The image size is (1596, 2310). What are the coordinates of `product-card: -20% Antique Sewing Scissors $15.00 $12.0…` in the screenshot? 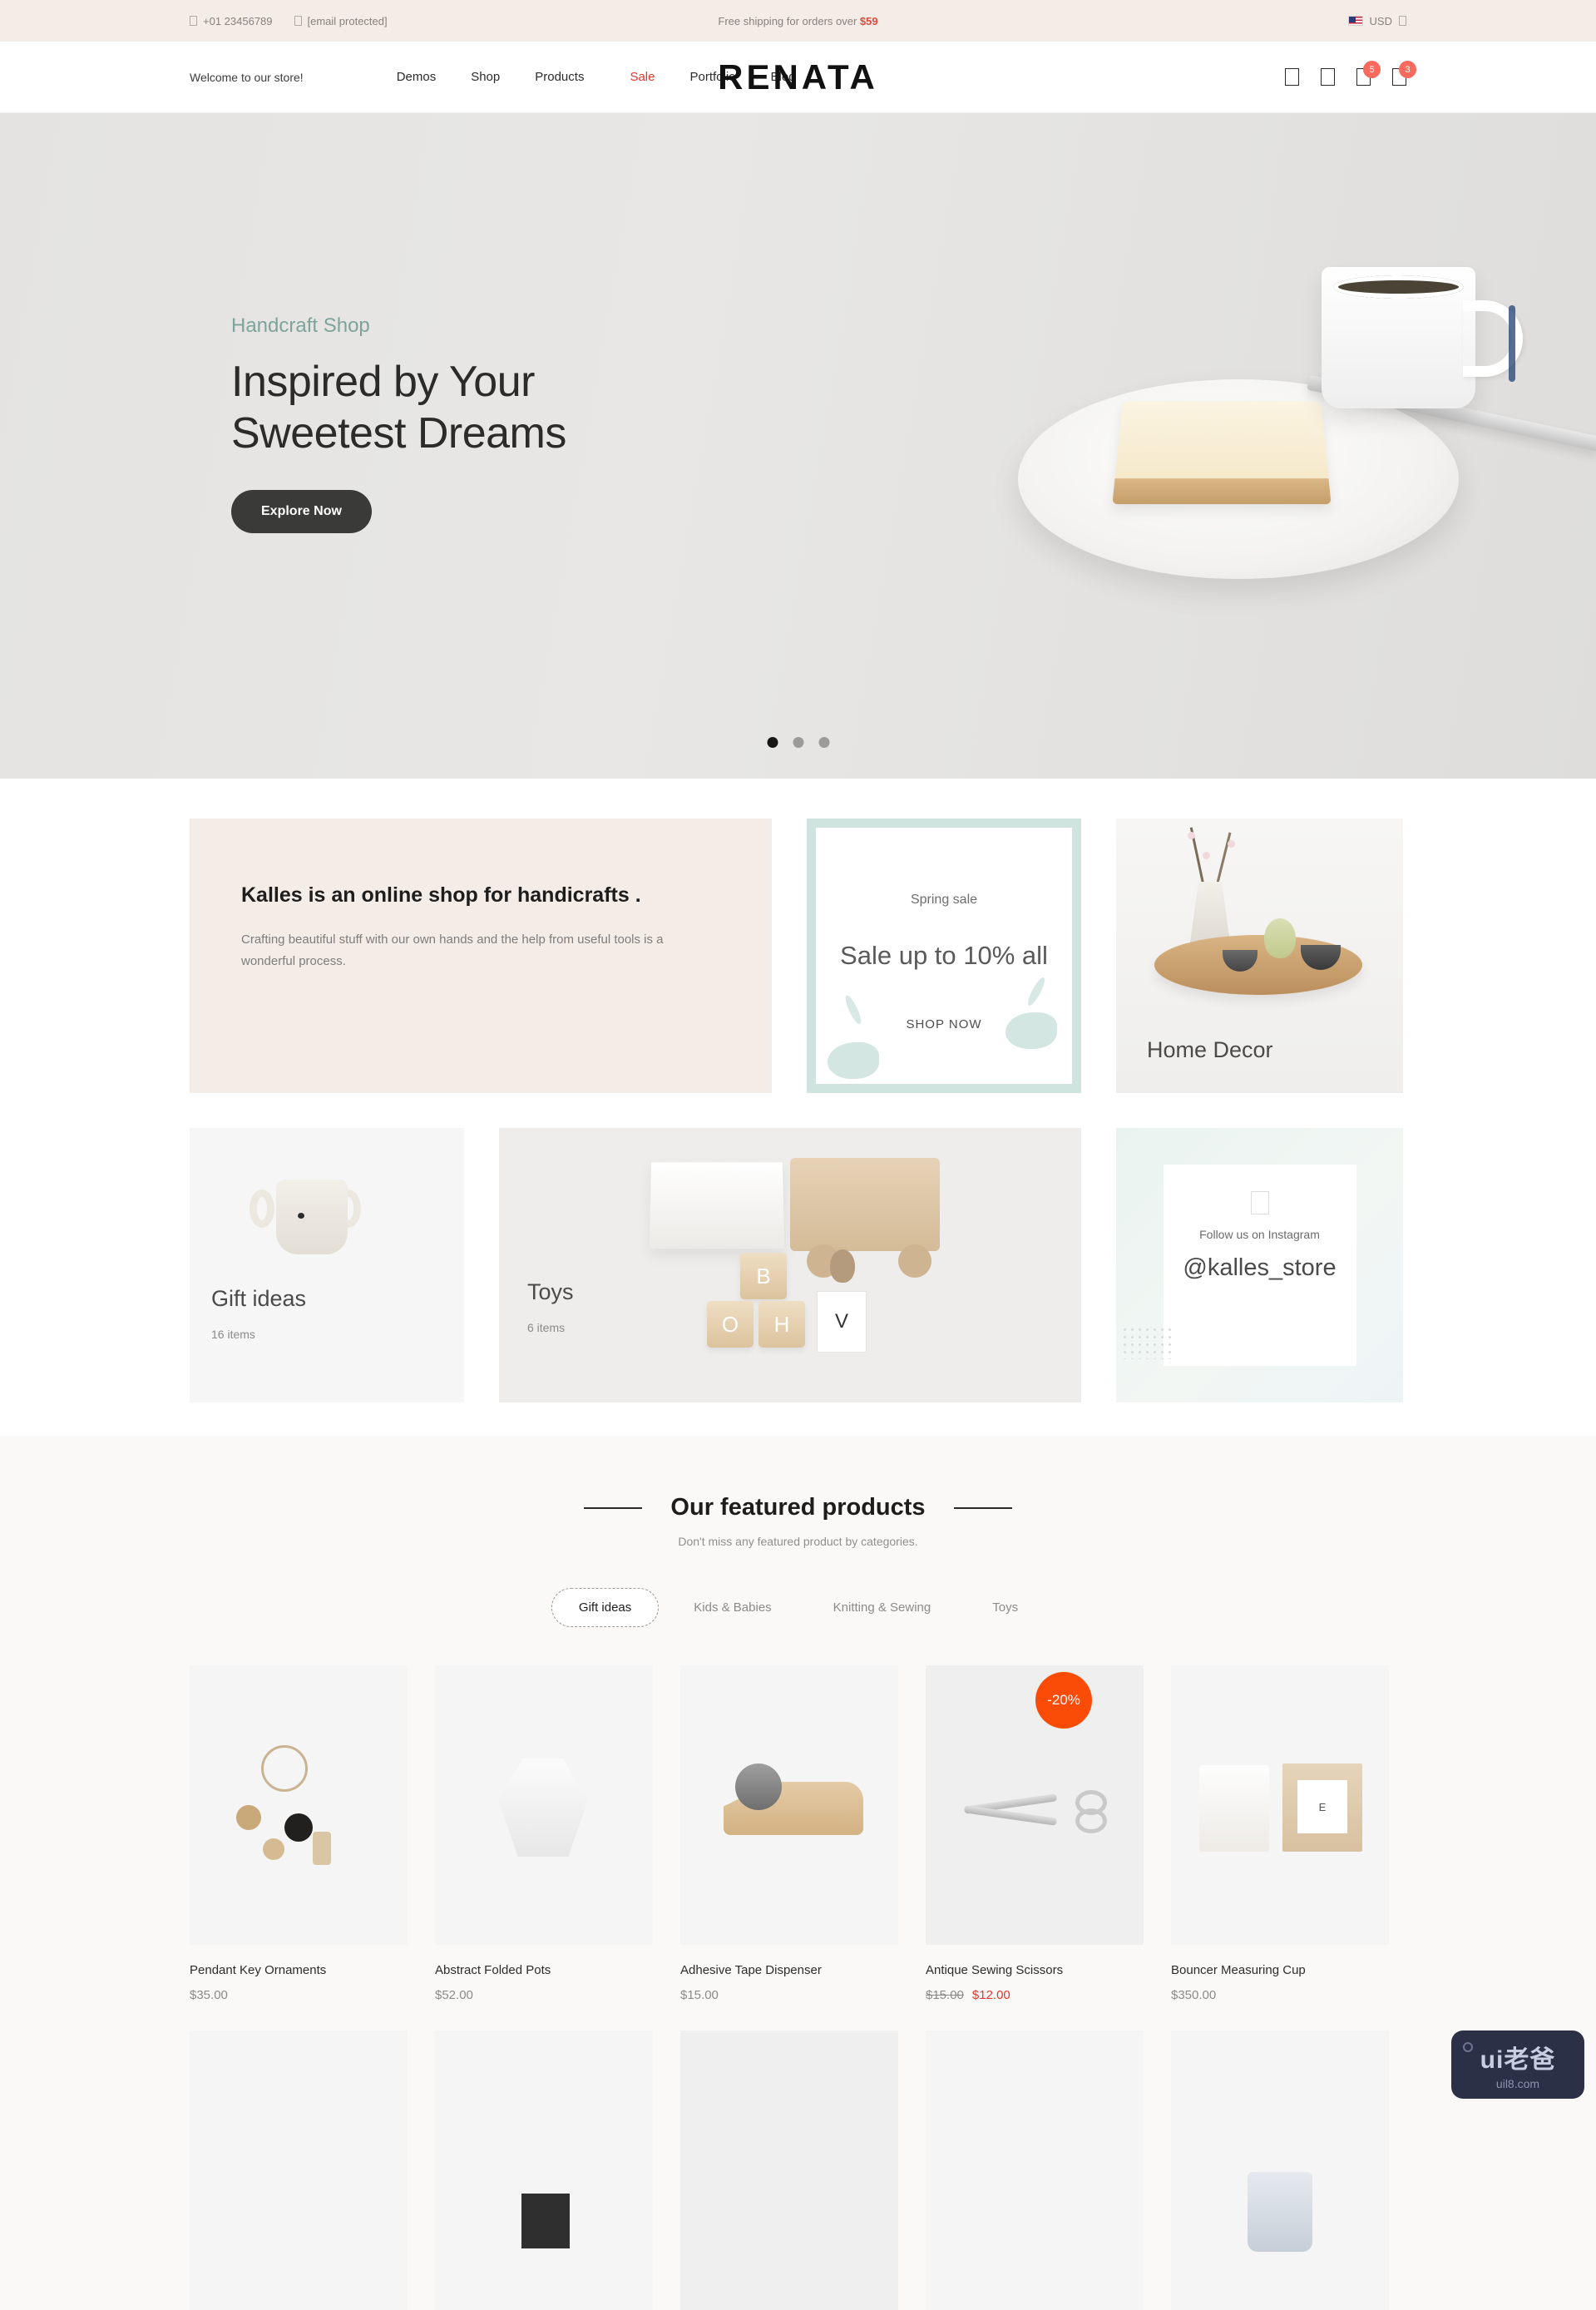 It's located at (1035, 1833).